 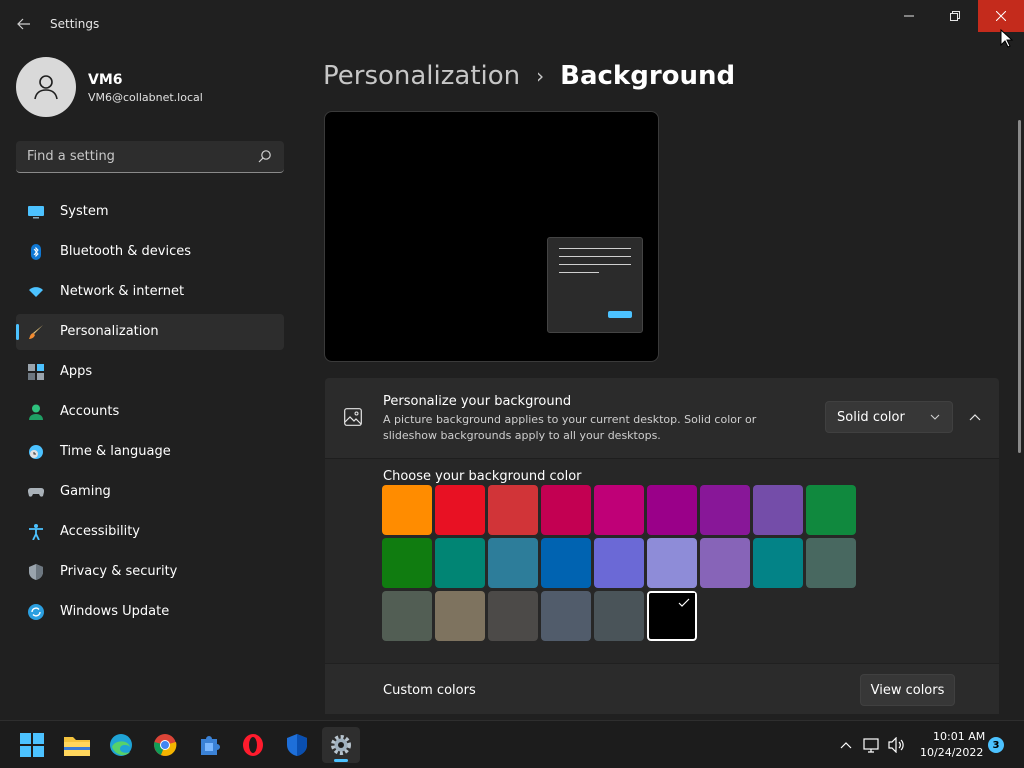 What do you see at coordinates (897, 745) in the screenshot?
I see `volume-tray-button` at bounding box center [897, 745].